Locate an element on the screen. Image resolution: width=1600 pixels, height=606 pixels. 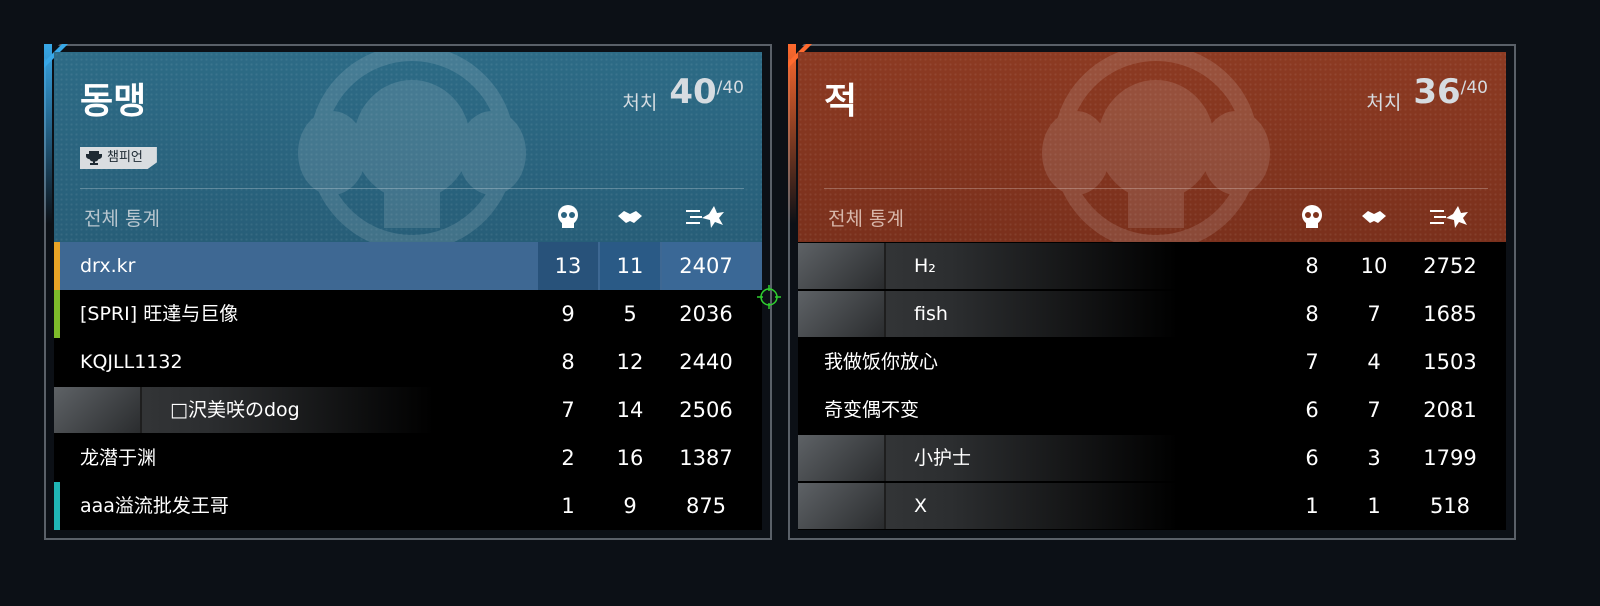
player-damage: 2752 is located at coordinates (1450, 266).